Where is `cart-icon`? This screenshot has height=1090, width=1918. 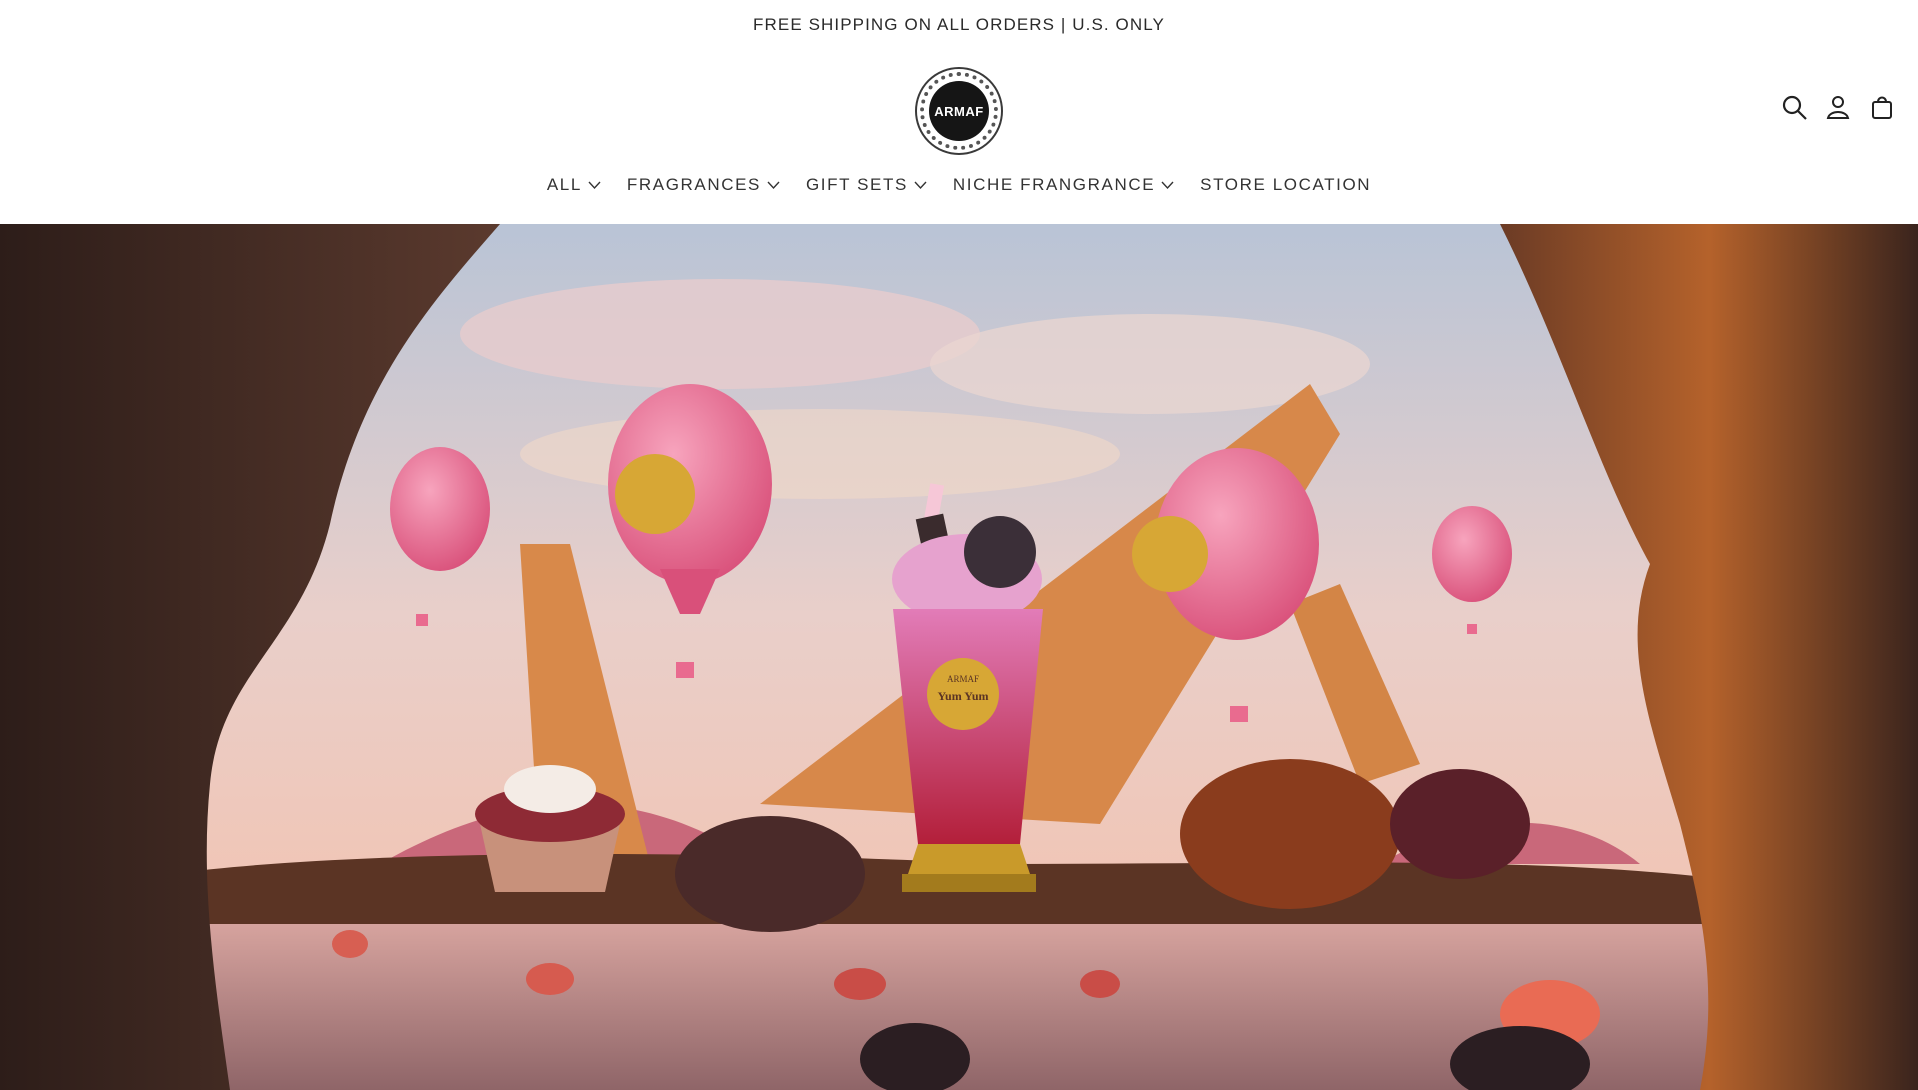 cart-icon is located at coordinates (1882, 107).